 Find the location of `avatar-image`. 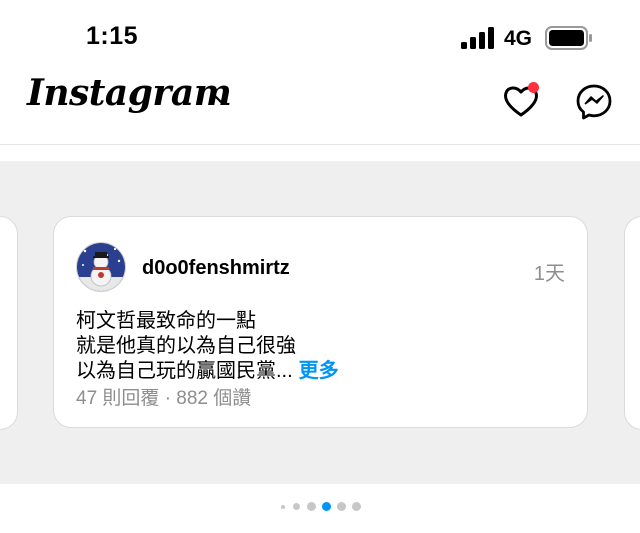

avatar-image is located at coordinates (101, 267).